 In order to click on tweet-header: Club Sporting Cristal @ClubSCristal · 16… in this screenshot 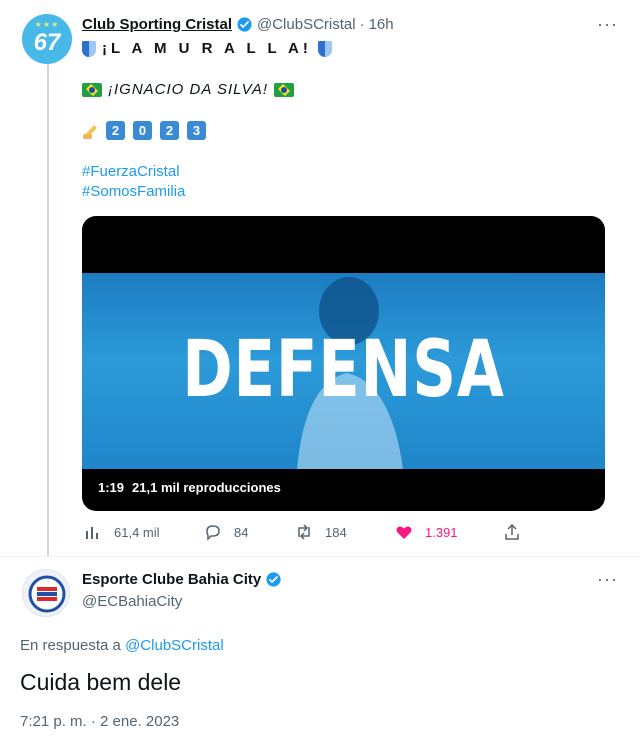, I will do `click(238, 24)`.